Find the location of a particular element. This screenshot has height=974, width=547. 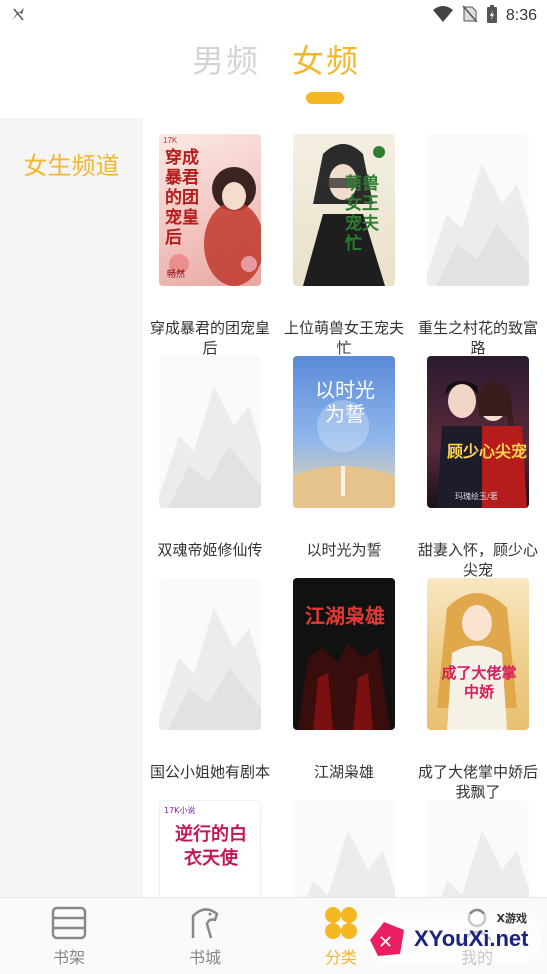

book-title: 以时光为誓 is located at coordinates (344, 550).